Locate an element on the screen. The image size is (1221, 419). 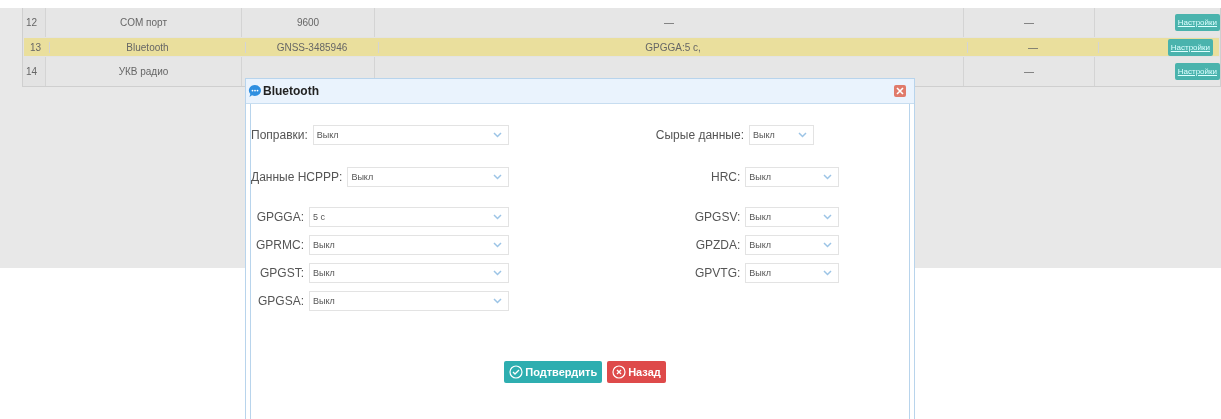
close-icon is located at coordinates (900, 91).